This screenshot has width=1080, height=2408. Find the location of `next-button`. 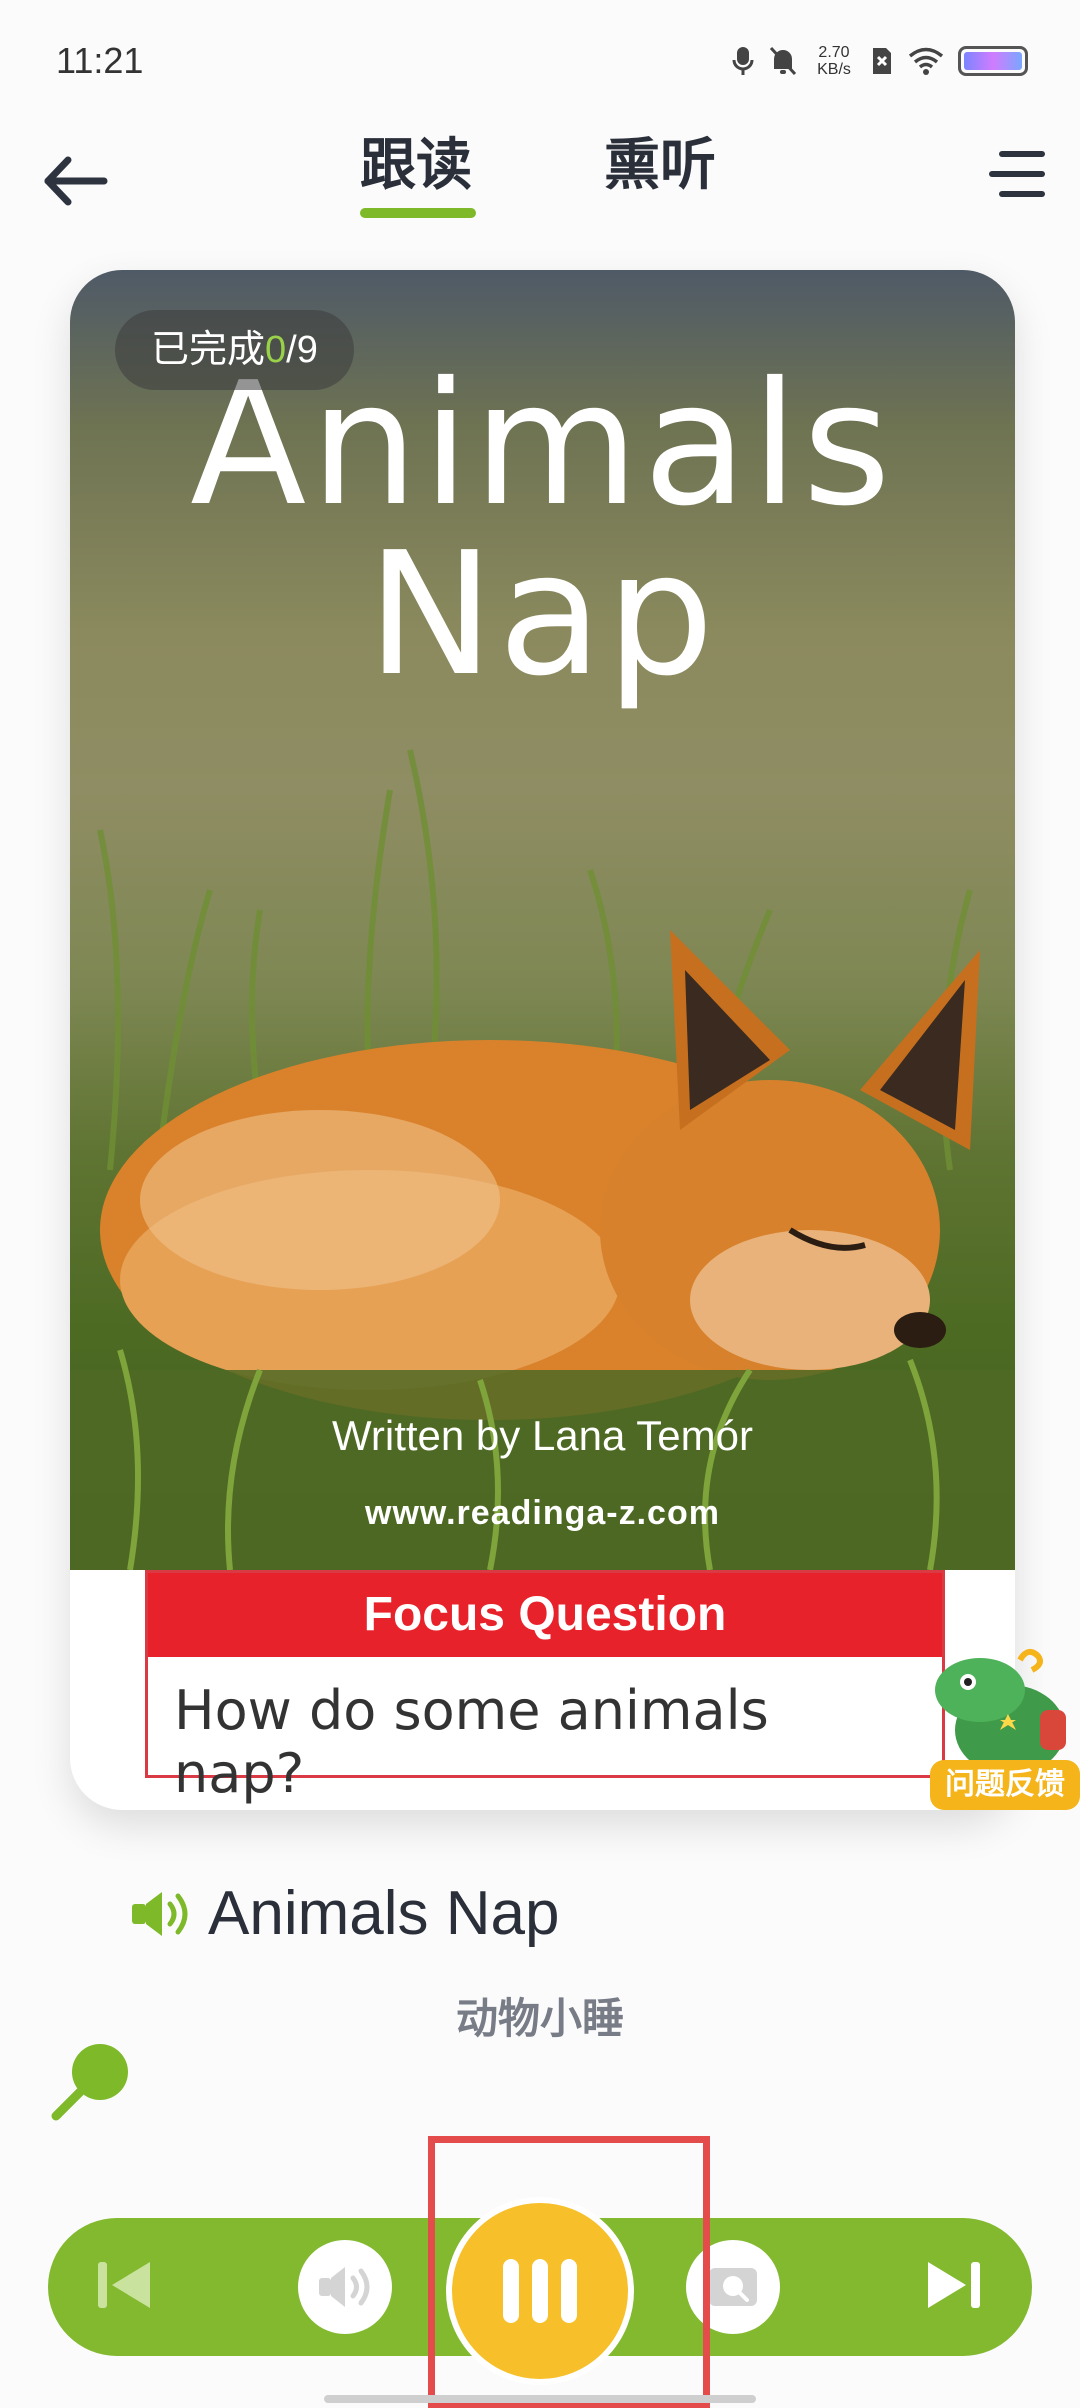

next-button is located at coordinates (953, 2285).